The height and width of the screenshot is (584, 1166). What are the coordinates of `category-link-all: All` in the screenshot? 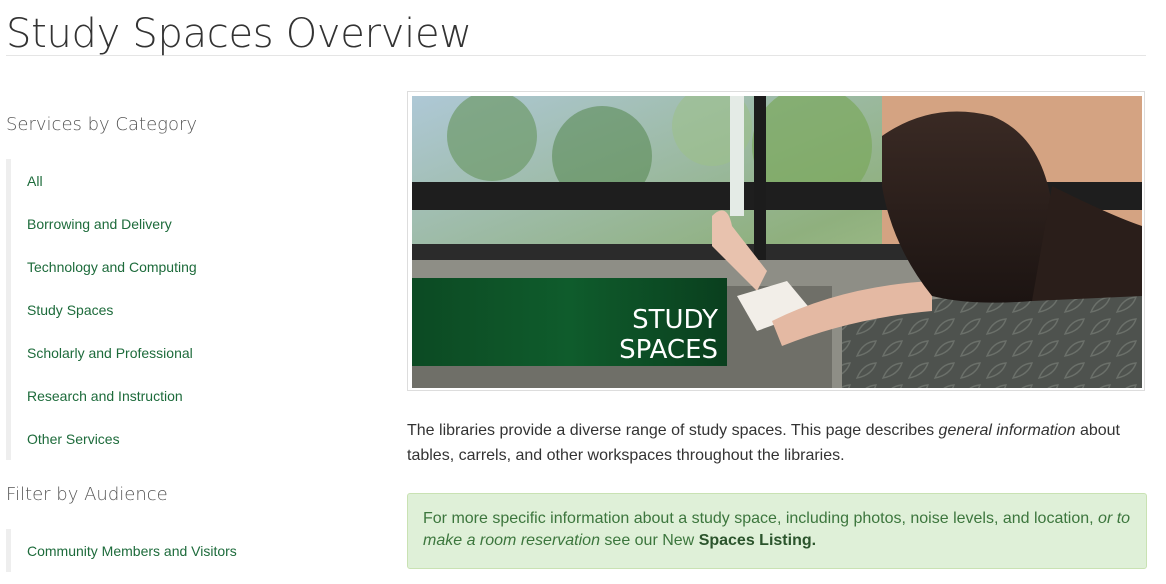 It's located at (35, 181).